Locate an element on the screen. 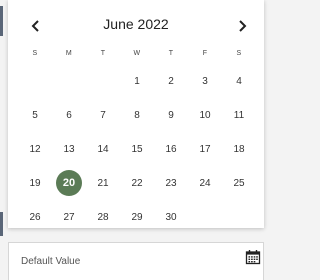 The height and width of the screenshot is (280, 320). day-number: 26 is located at coordinates (35, 217).